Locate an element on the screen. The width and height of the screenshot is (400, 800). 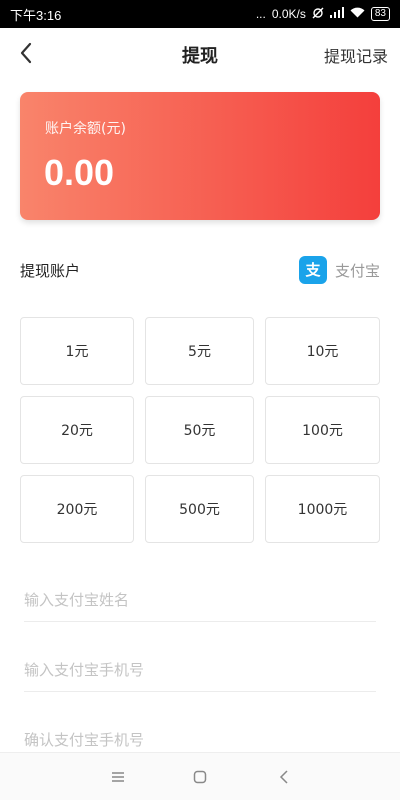
signal-icon is located at coordinates (336, 14).